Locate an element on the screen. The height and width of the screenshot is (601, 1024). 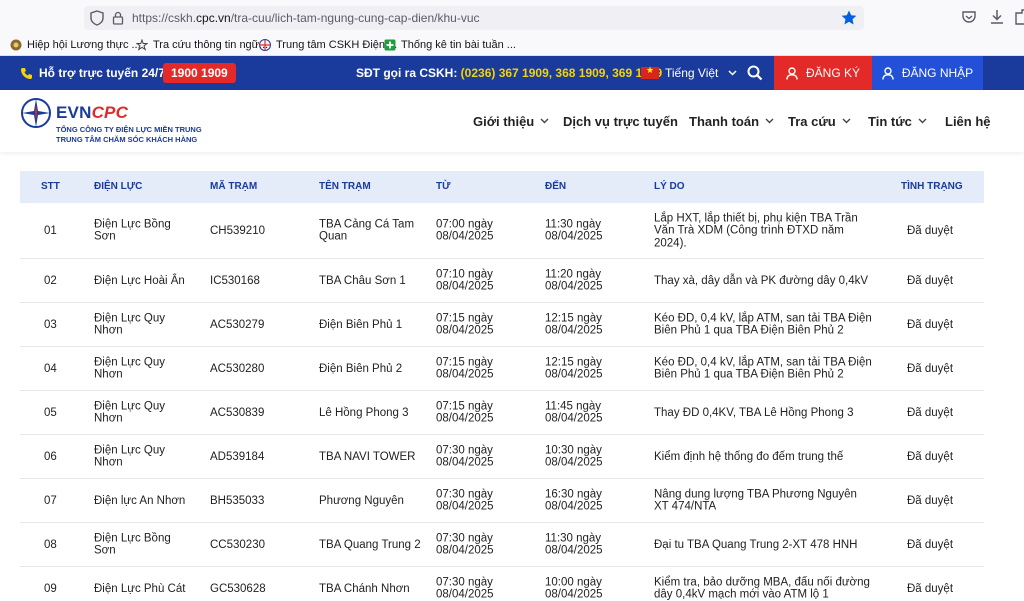
cell-dien-luc: Điện lực An Nhơn is located at coordinates (140, 500).